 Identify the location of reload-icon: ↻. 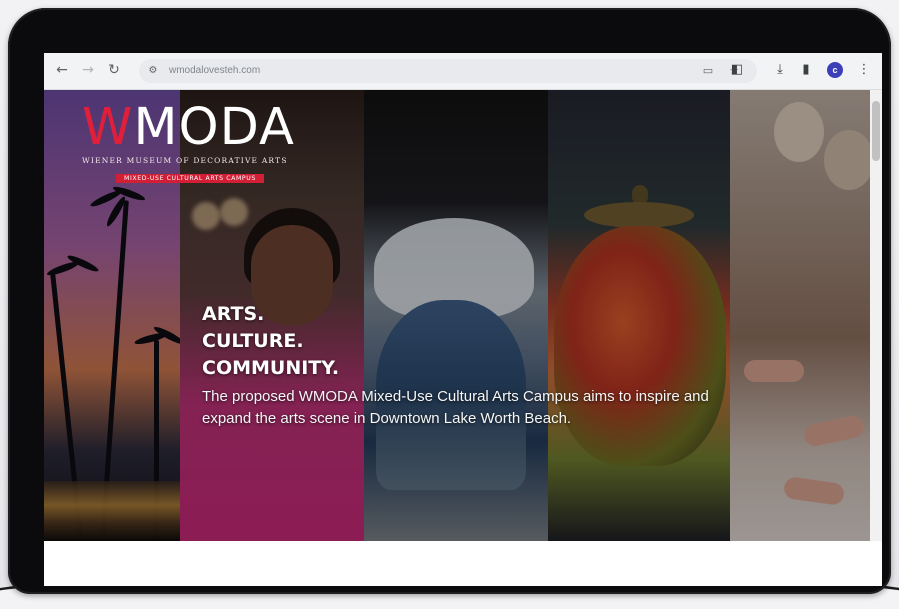
(114, 70).